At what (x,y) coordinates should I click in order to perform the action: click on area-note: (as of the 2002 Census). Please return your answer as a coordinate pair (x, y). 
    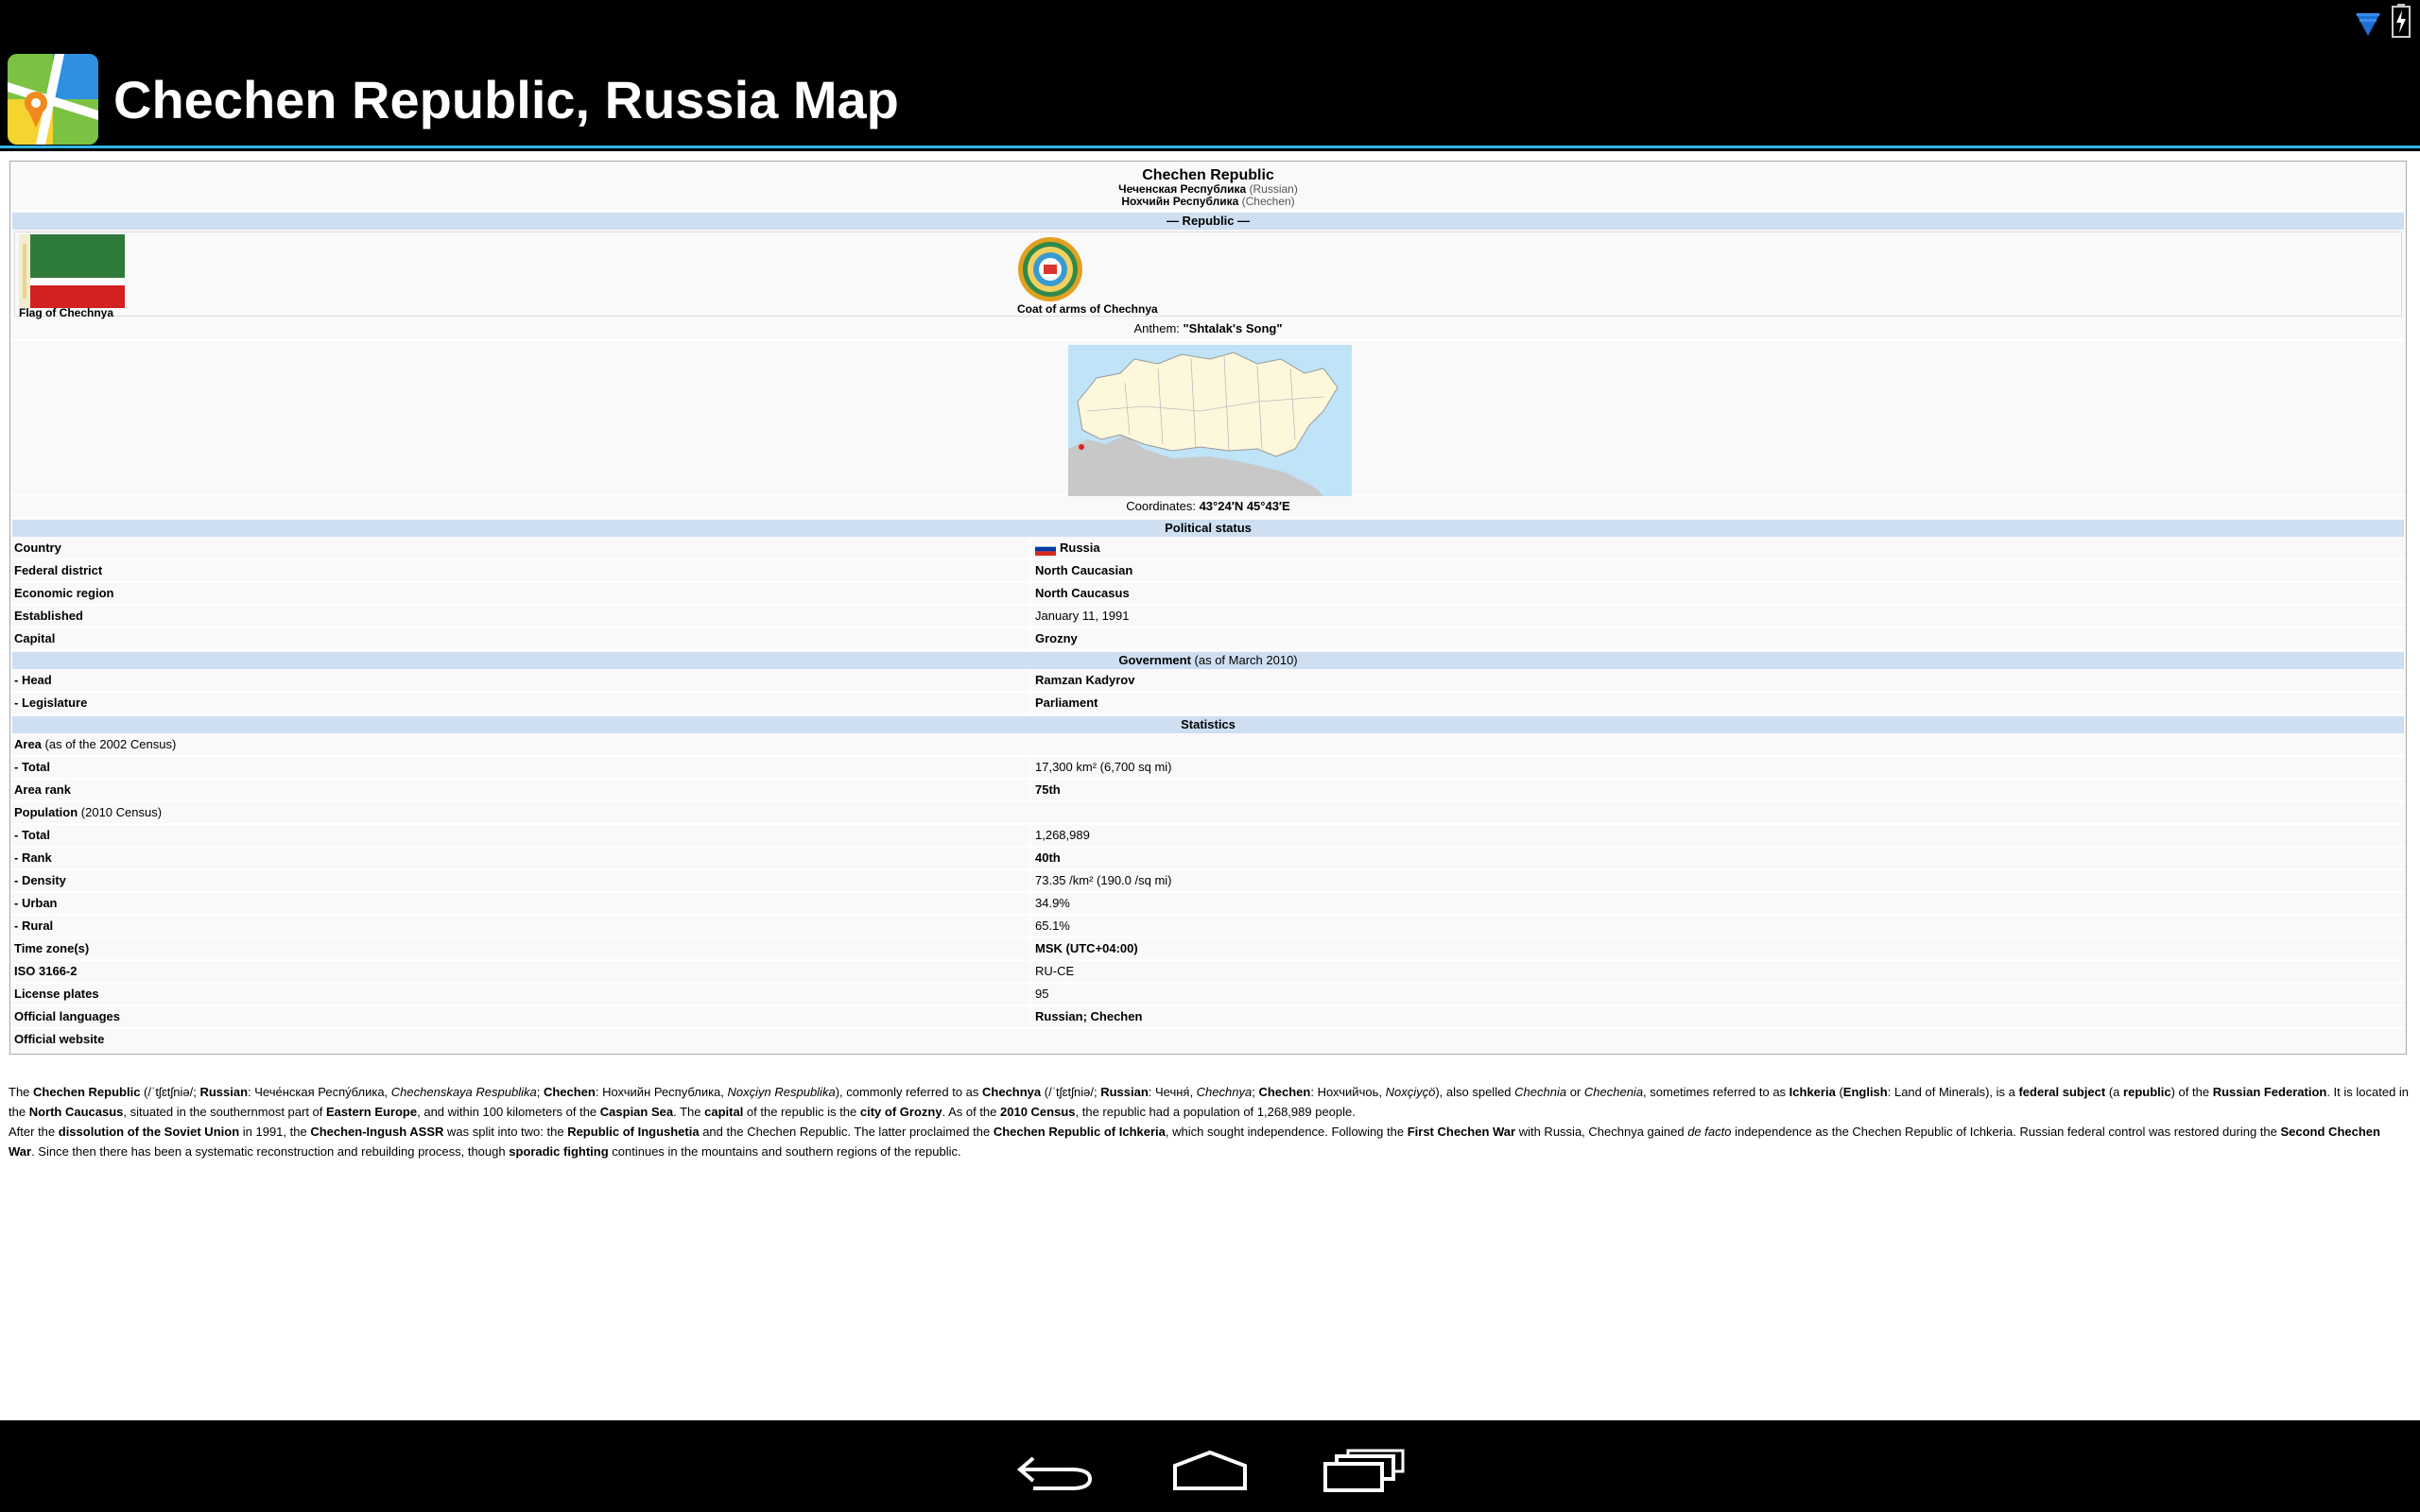
    Looking at the image, I should click on (109, 744).